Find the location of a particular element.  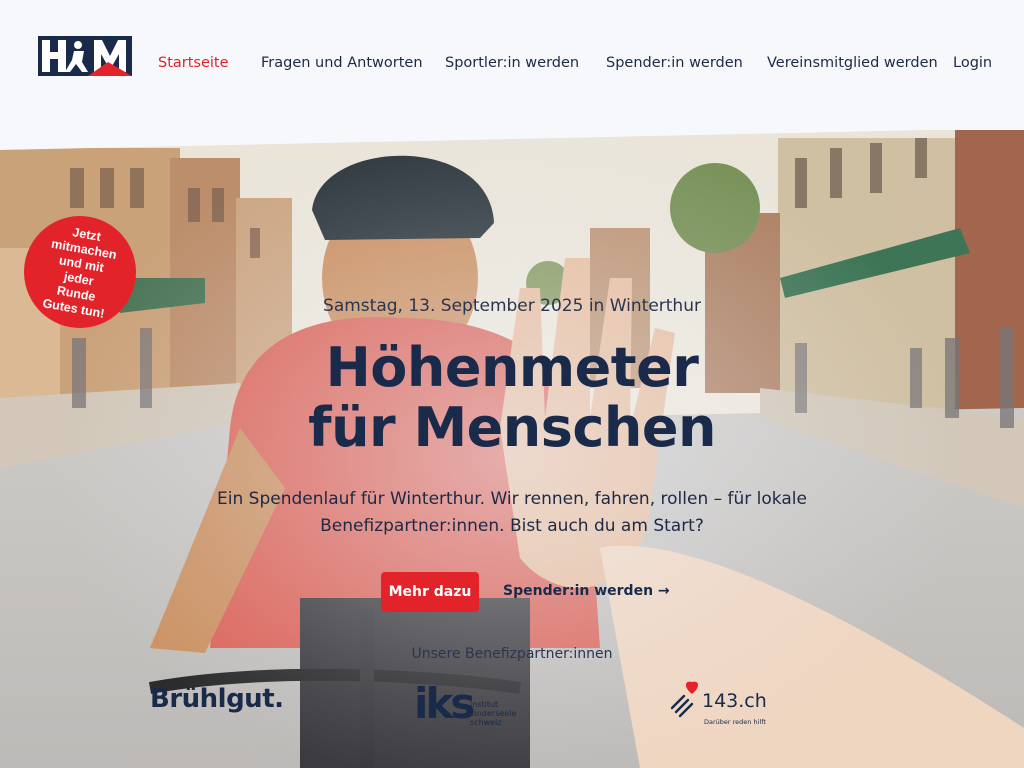

partner-logo-iks: iks institut kinderseele schweiz is located at coordinates (469, 705).